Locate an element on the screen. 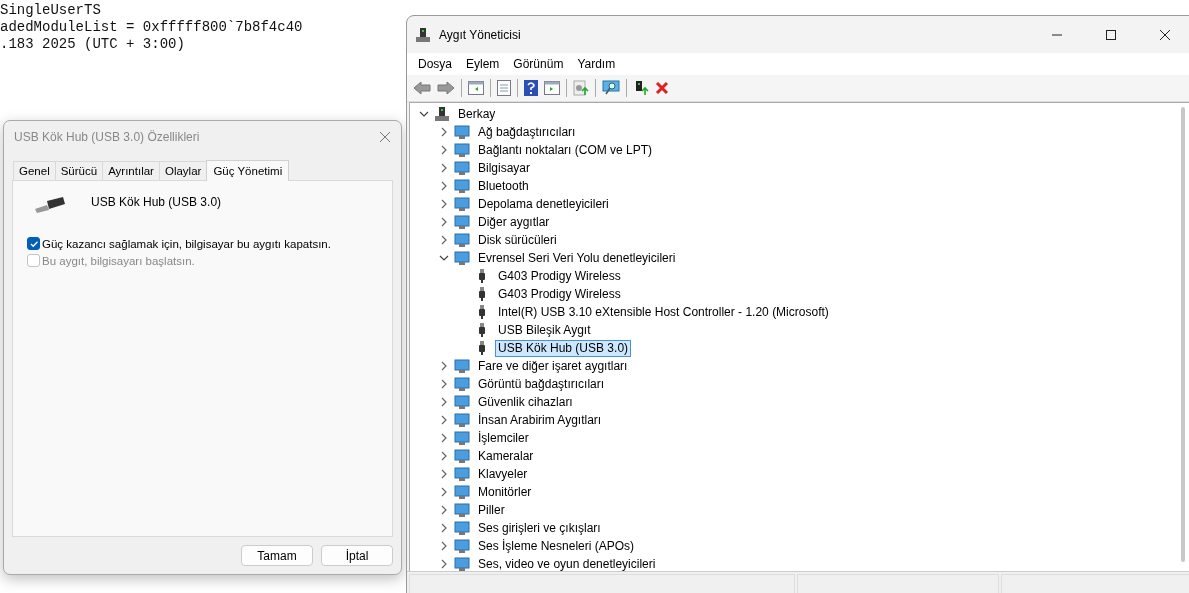 This screenshot has height=593, width=1189. tree-item: Kameralar is located at coordinates (506, 456).